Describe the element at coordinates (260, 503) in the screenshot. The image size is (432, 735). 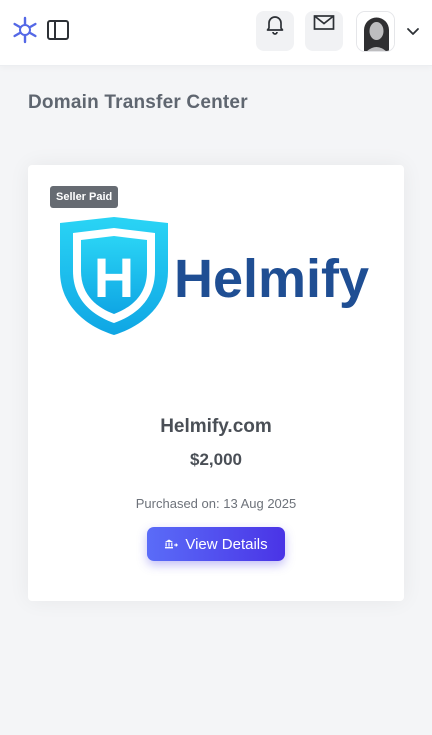
I see `purchase-date-value: 13 Aug 2025` at that location.